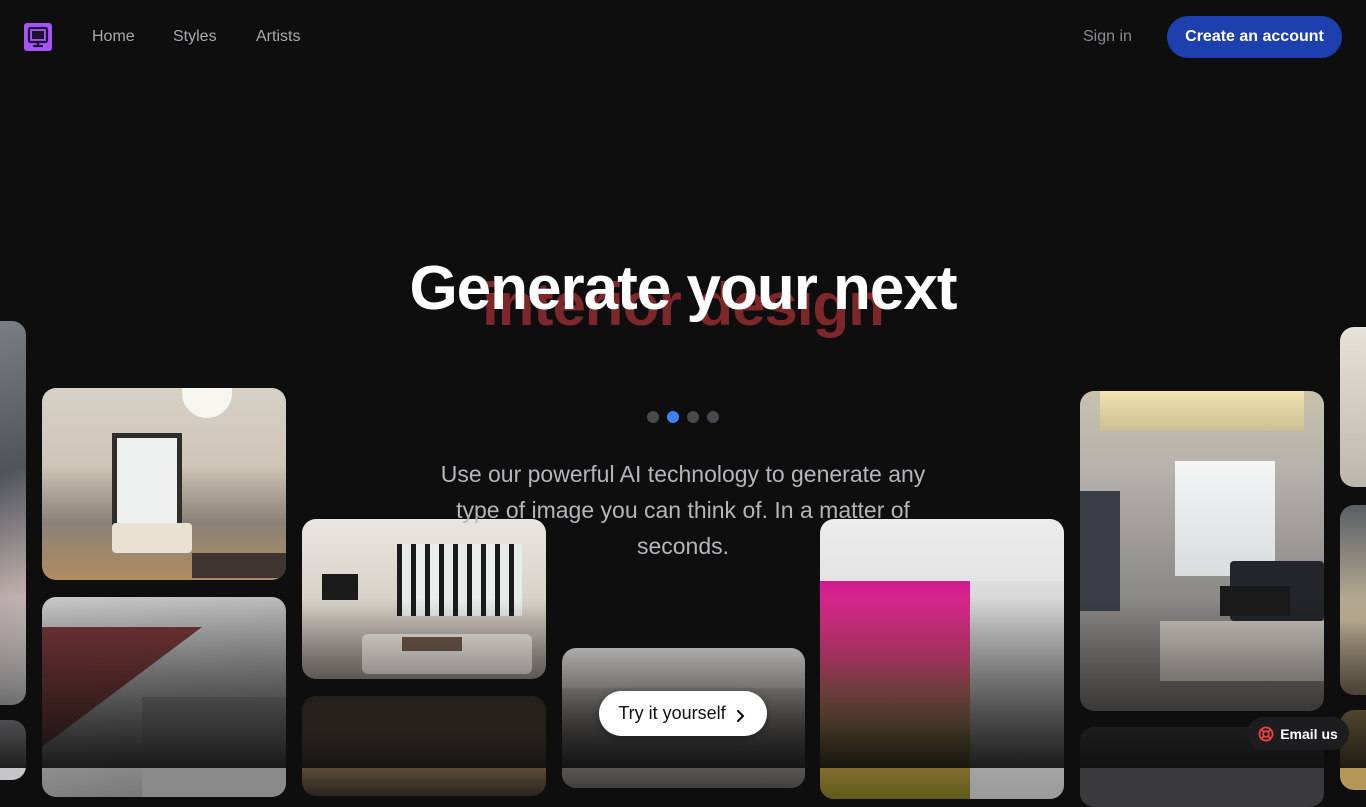 This screenshot has width=1366, height=807. I want to click on carousel-dots, so click(687, 417).